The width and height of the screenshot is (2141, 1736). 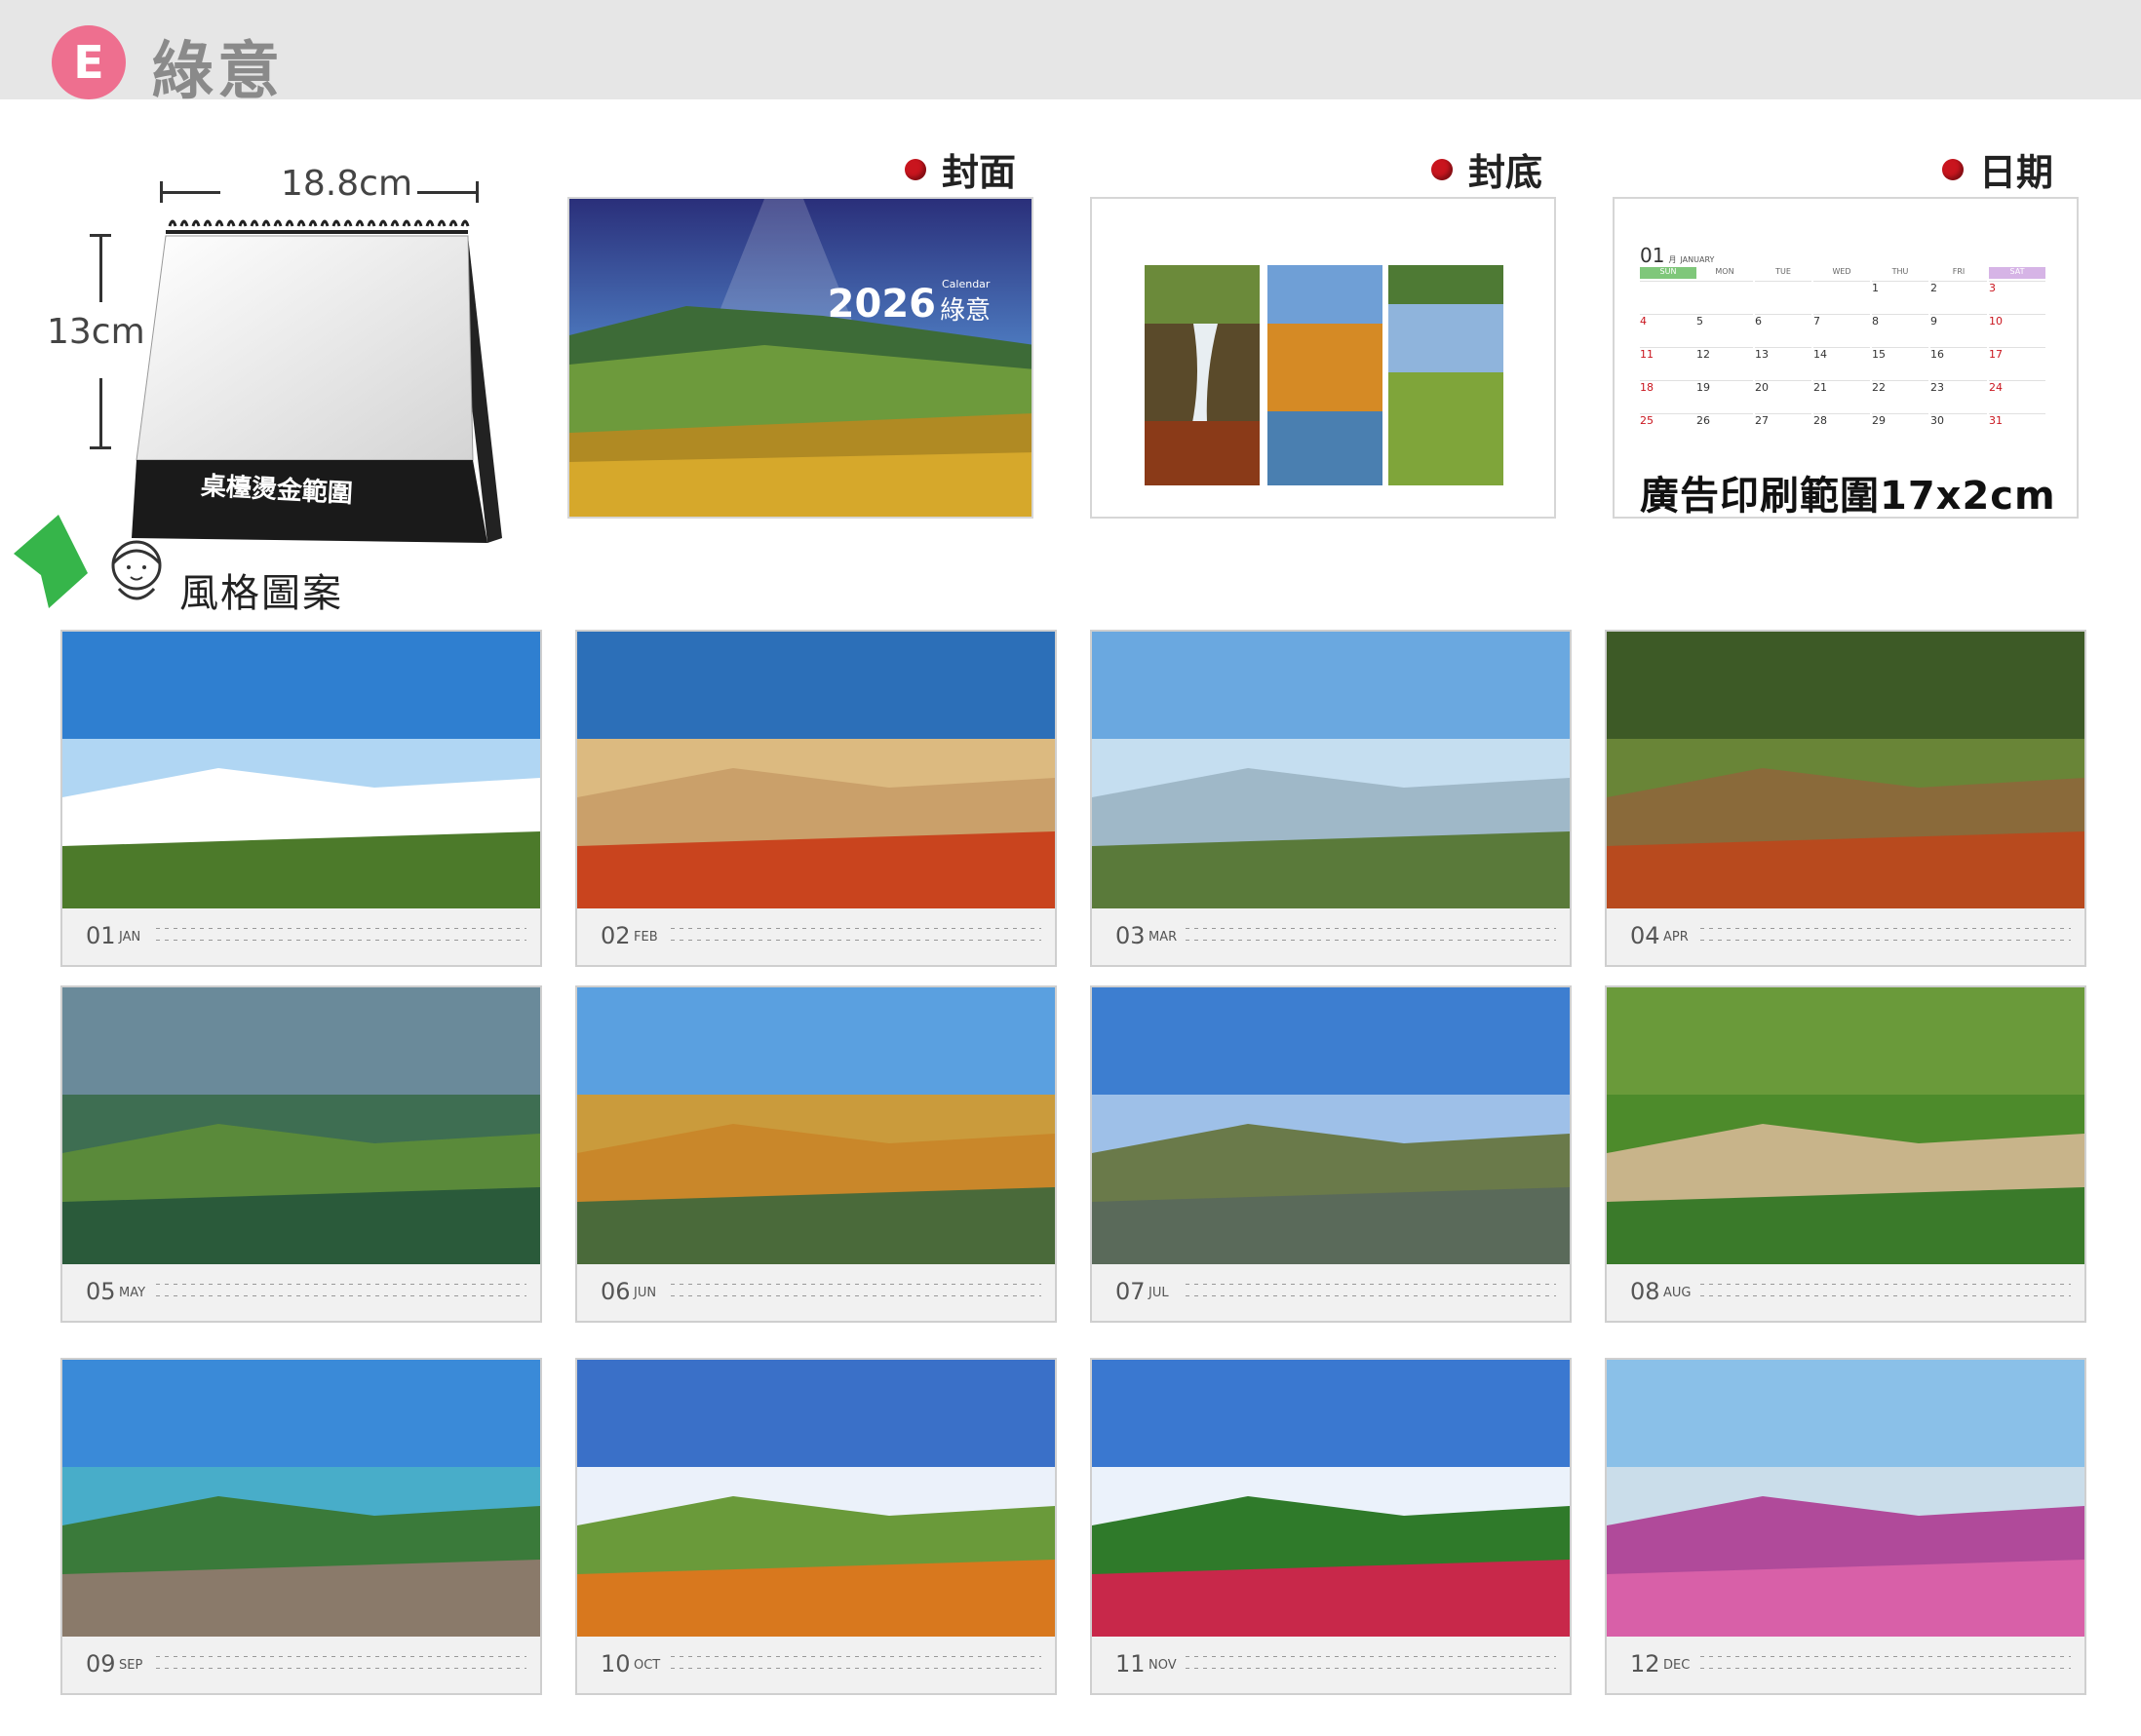 What do you see at coordinates (100, 412) in the screenshot?
I see `height-dimension-line-bottom` at bounding box center [100, 412].